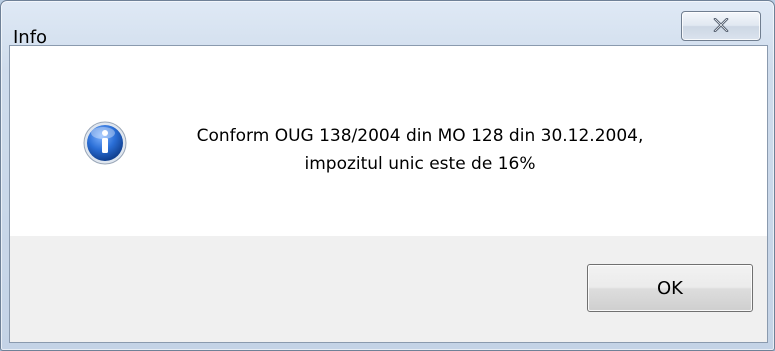 The width and height of the screenshot is (775, 351). I want to click on close-x-icon, so click(721, 26).